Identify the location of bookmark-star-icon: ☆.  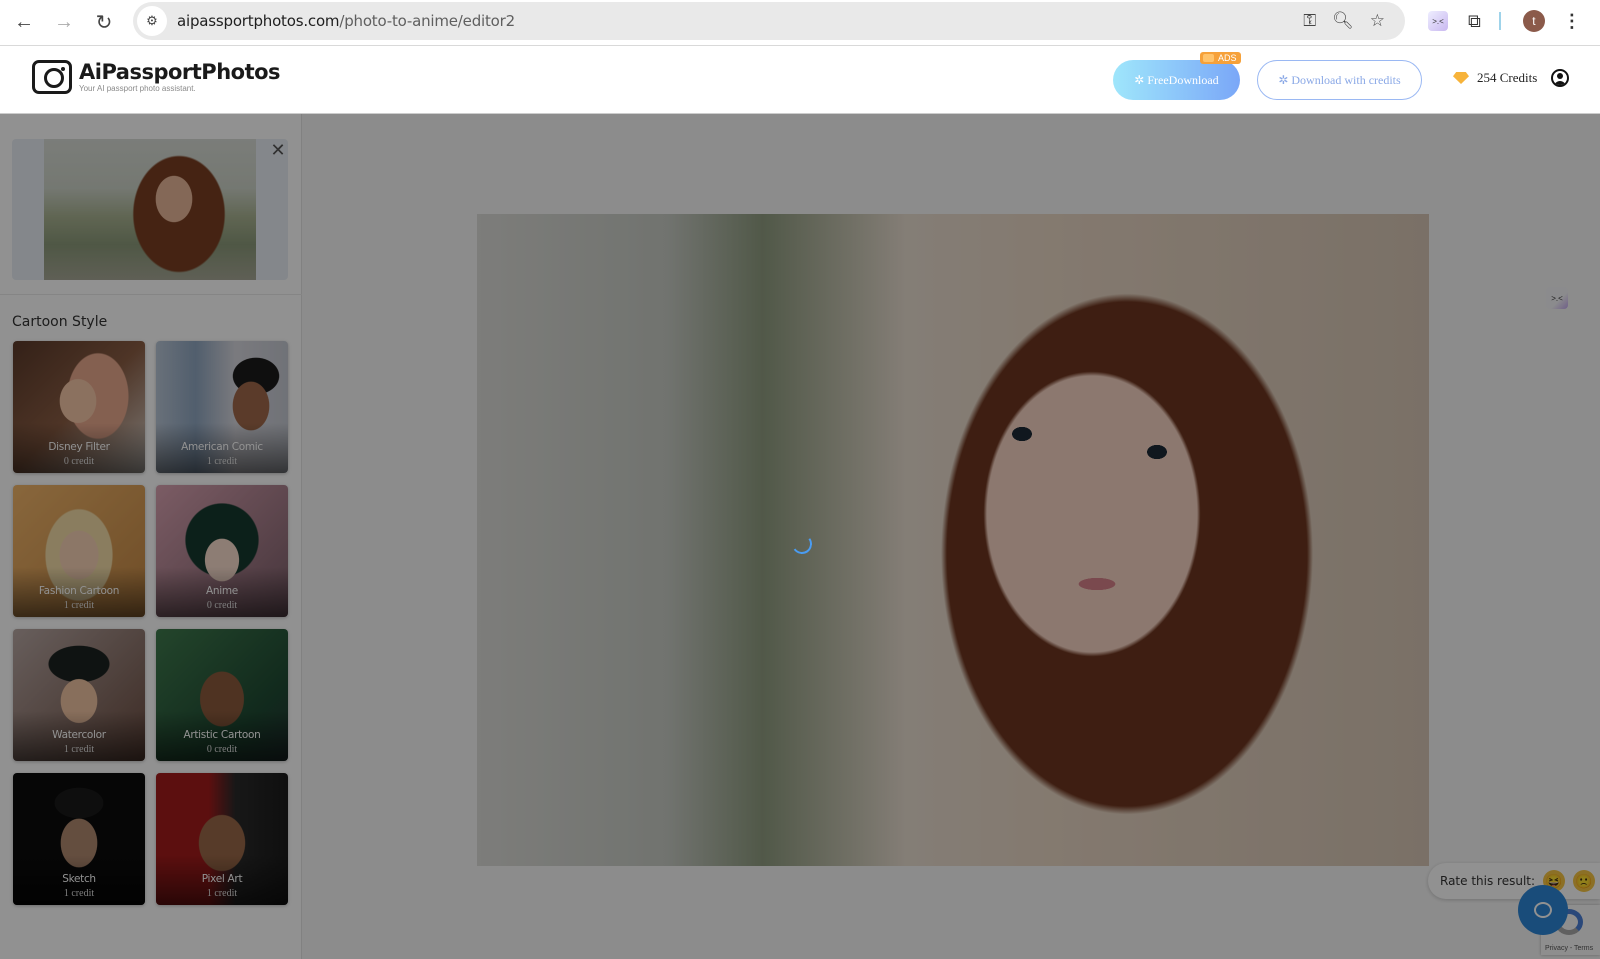
(1377, 21).